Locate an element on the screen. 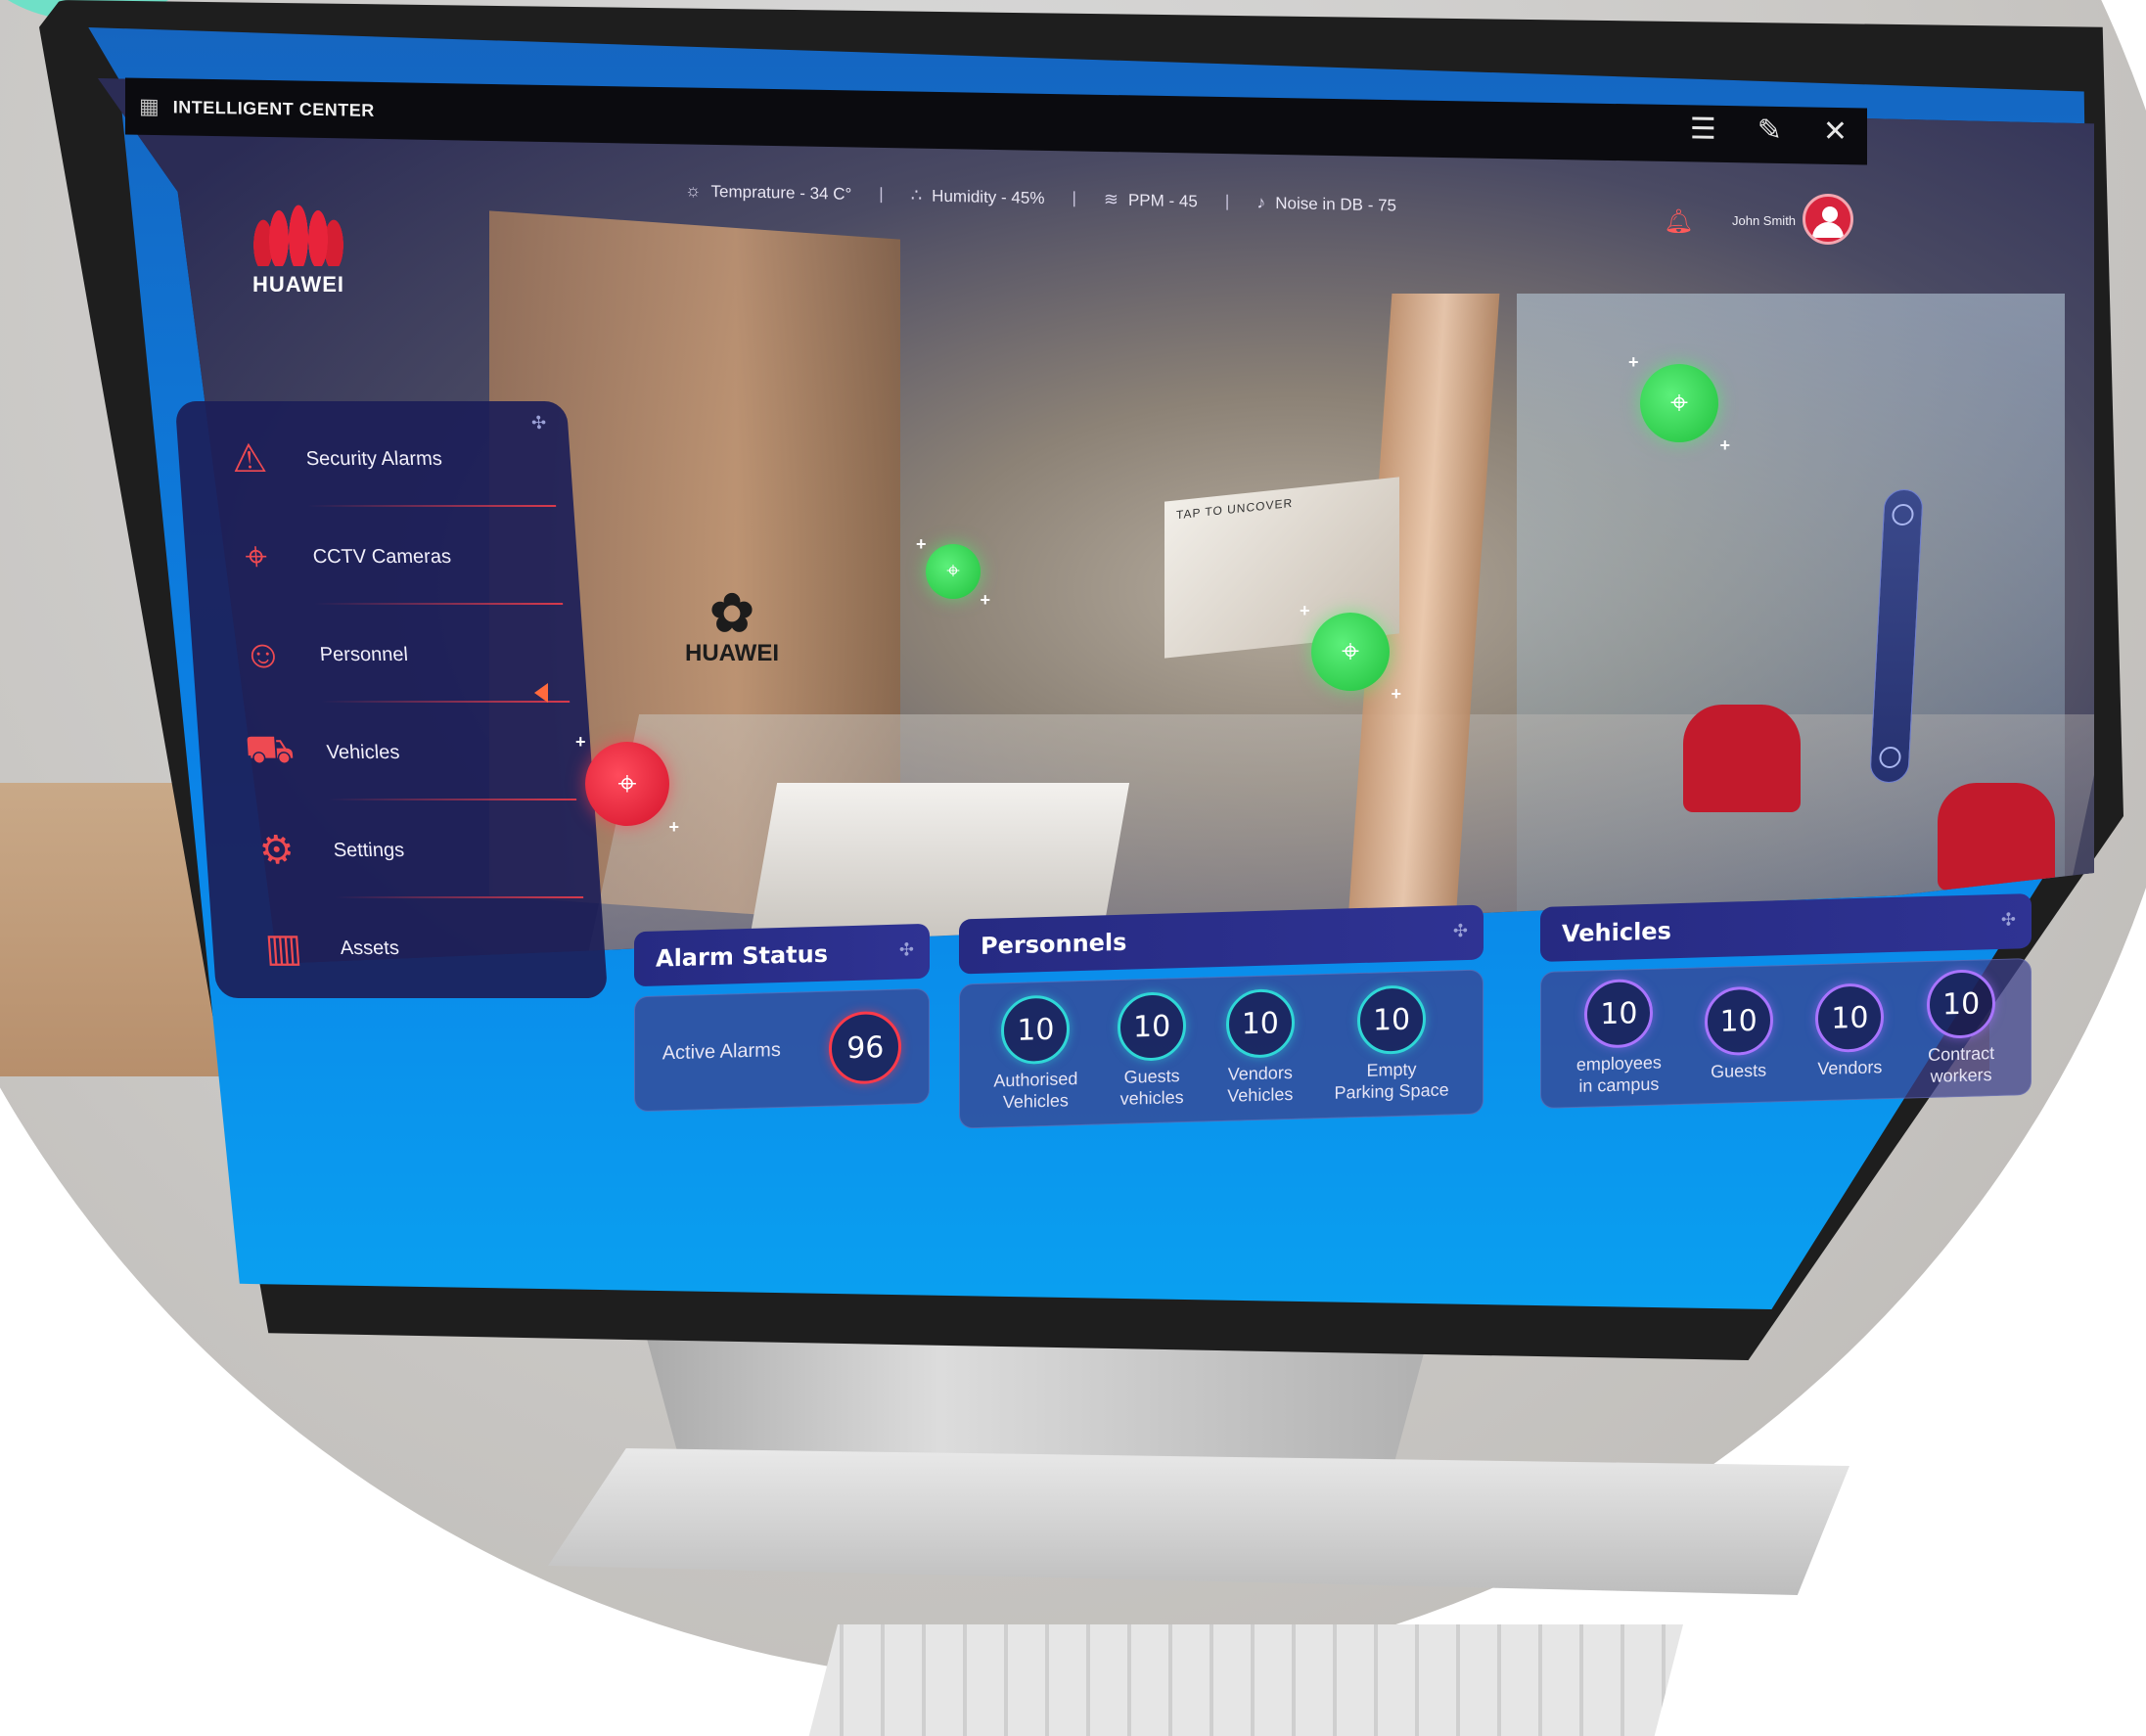  avatar is located at coordinates (1828, 220).